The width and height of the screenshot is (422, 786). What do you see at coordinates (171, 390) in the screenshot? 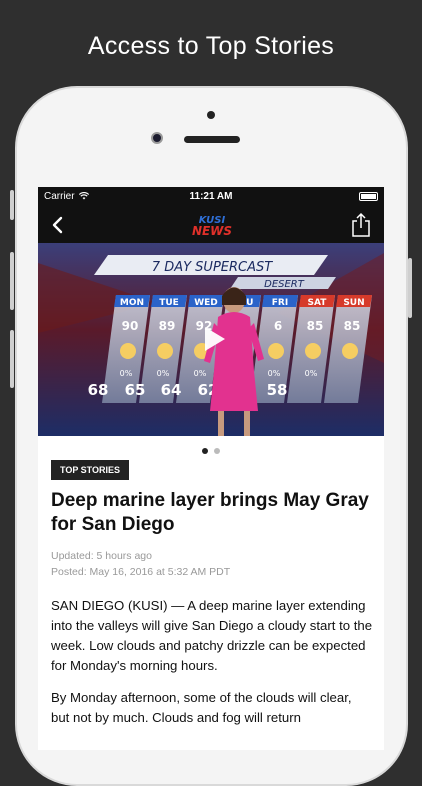
I see `forecast-low: 64` at bounding box center [171, 390].